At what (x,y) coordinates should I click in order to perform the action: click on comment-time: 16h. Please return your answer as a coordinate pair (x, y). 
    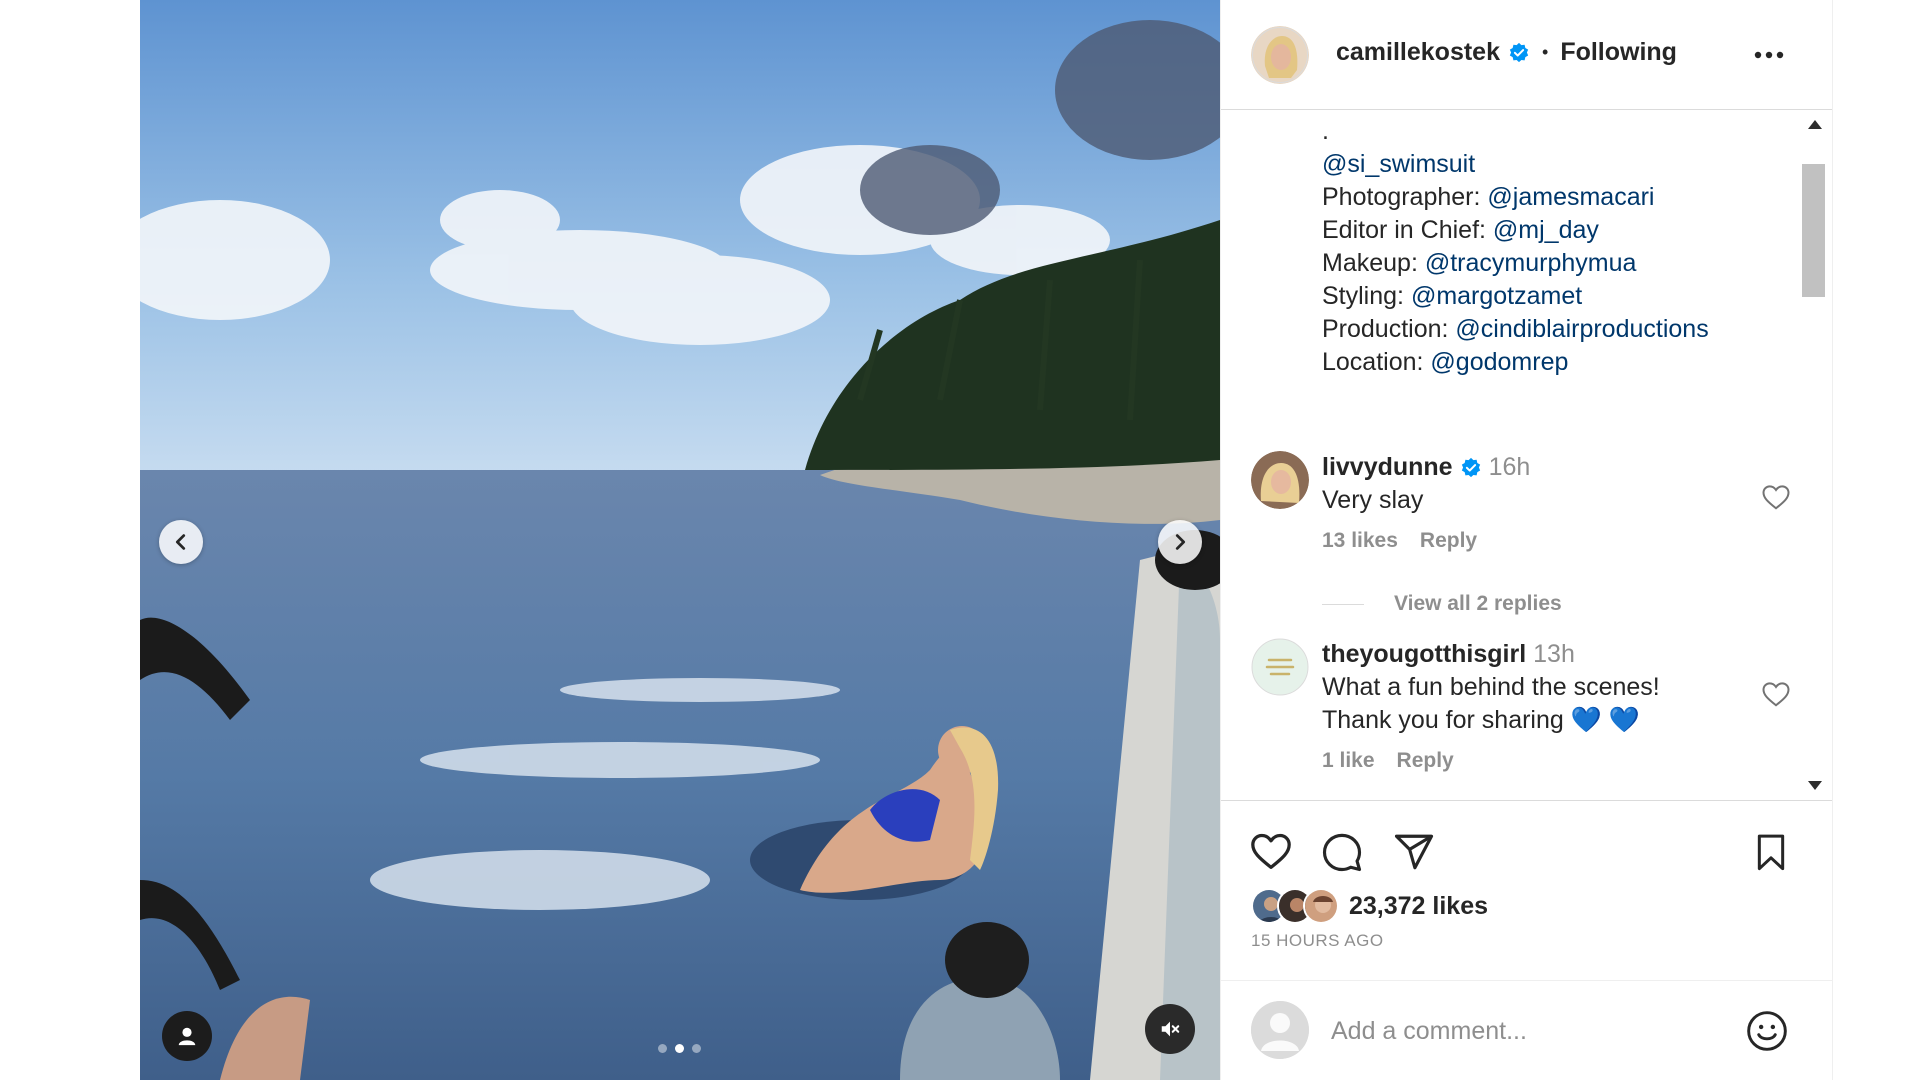
    Looking at the image, I should click on (1510, 467).